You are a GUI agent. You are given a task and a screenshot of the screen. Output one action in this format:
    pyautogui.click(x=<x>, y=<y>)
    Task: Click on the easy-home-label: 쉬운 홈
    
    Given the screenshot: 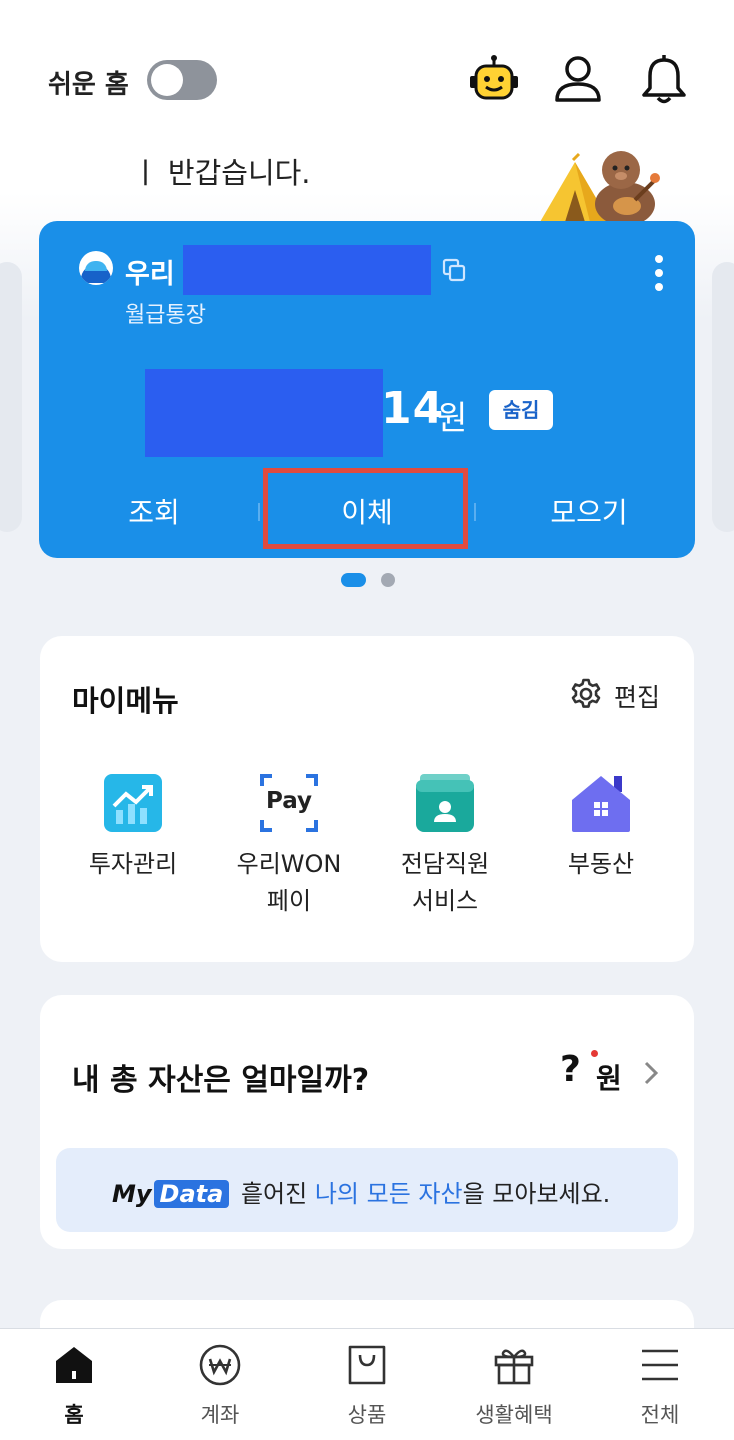 What is the action you would take?
    pyautogui.click(x=88, y=85)
    